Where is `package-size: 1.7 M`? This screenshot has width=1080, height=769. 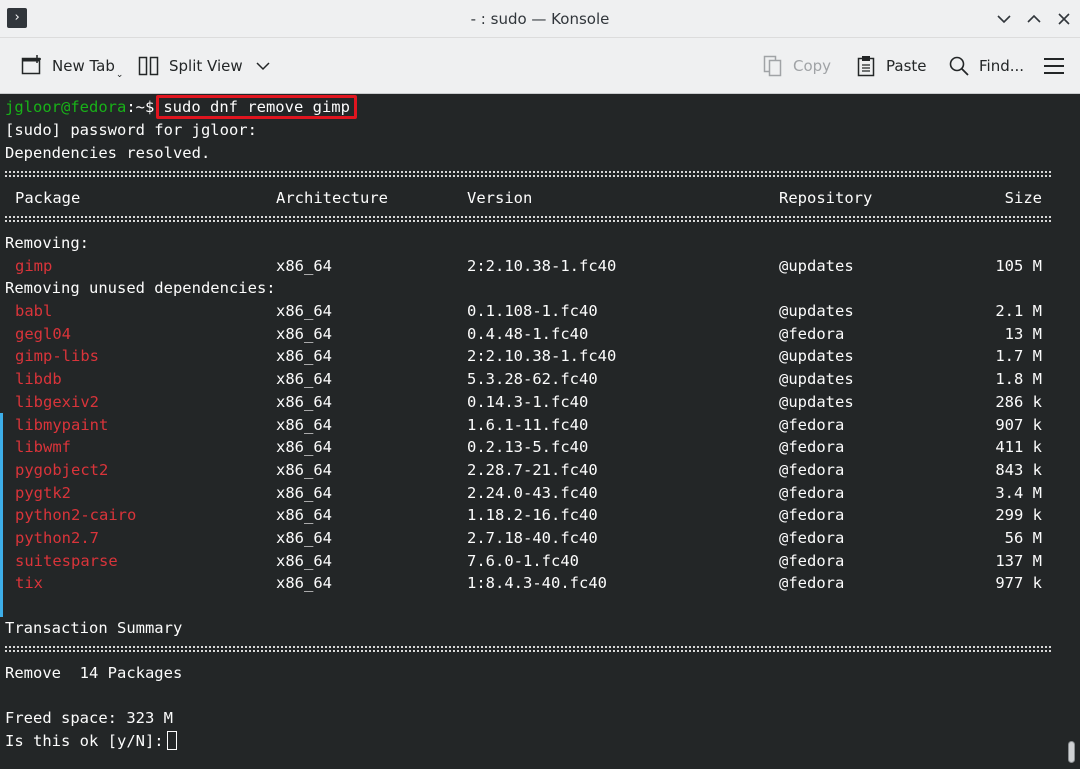
package-size: 1.7 M is located at coordinates (1018, 356).